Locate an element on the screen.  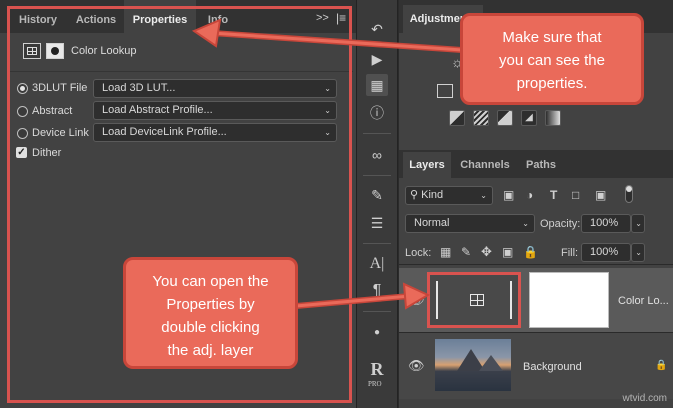
watermark: wtvid.com is located at coordinates (644, 398).